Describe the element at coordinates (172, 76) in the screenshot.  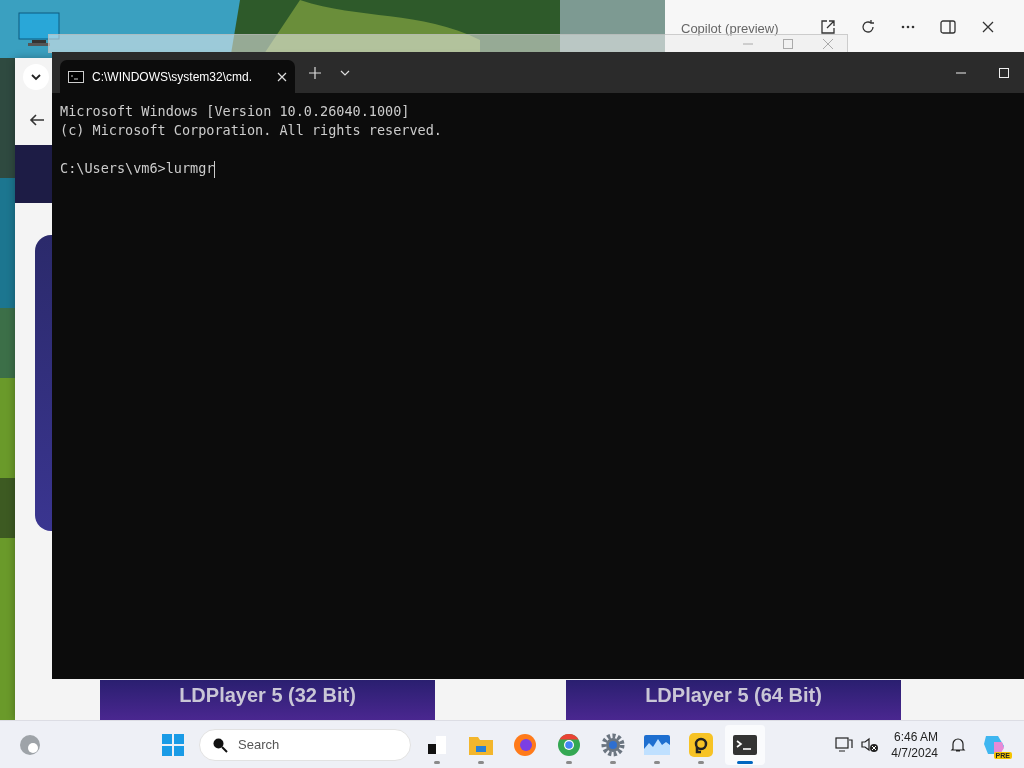
I see `tab-title: C:\WINDOWS\system32\cmd.` at that location.